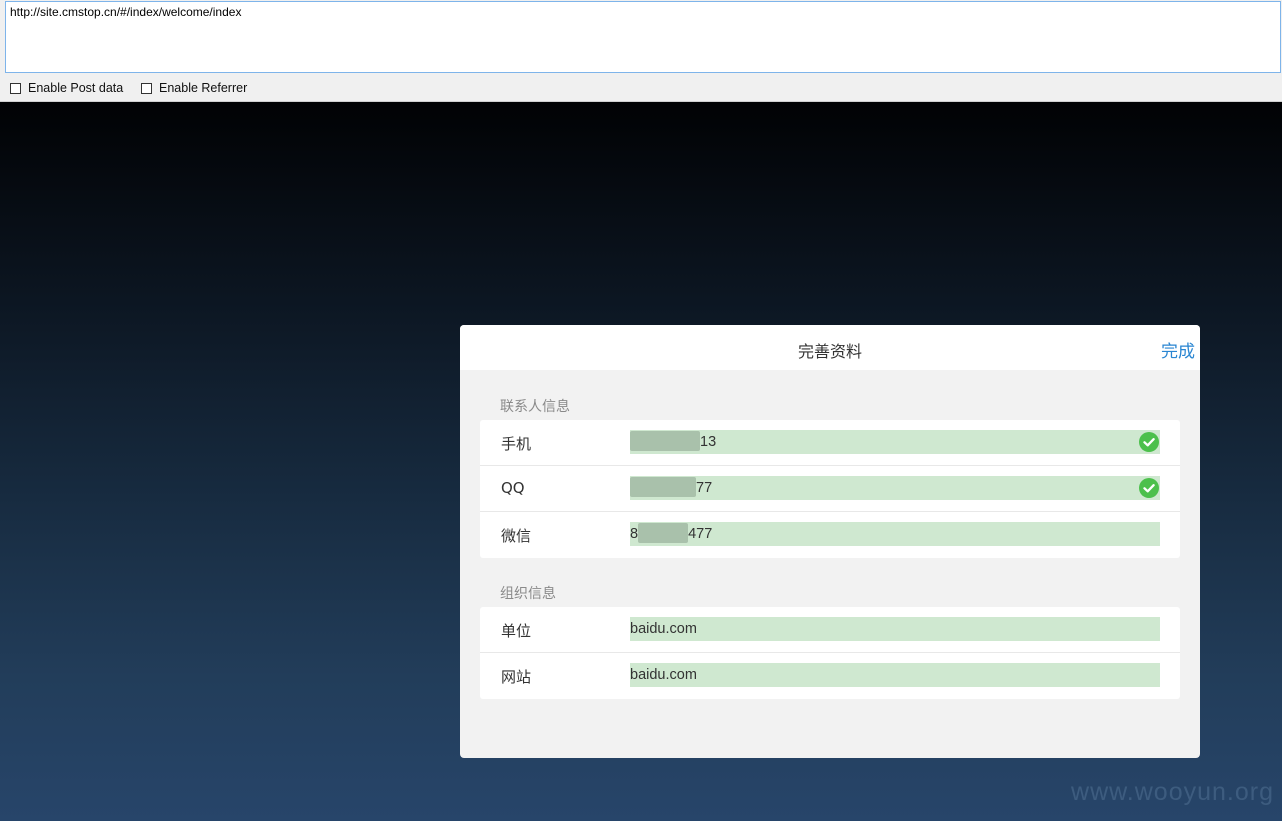 Image resolution: width=1282 pixels, height=821 pixels. Describe the element at coordinates (895, 675) in the screenshot. I see `website-input: baidu.com` at that location.